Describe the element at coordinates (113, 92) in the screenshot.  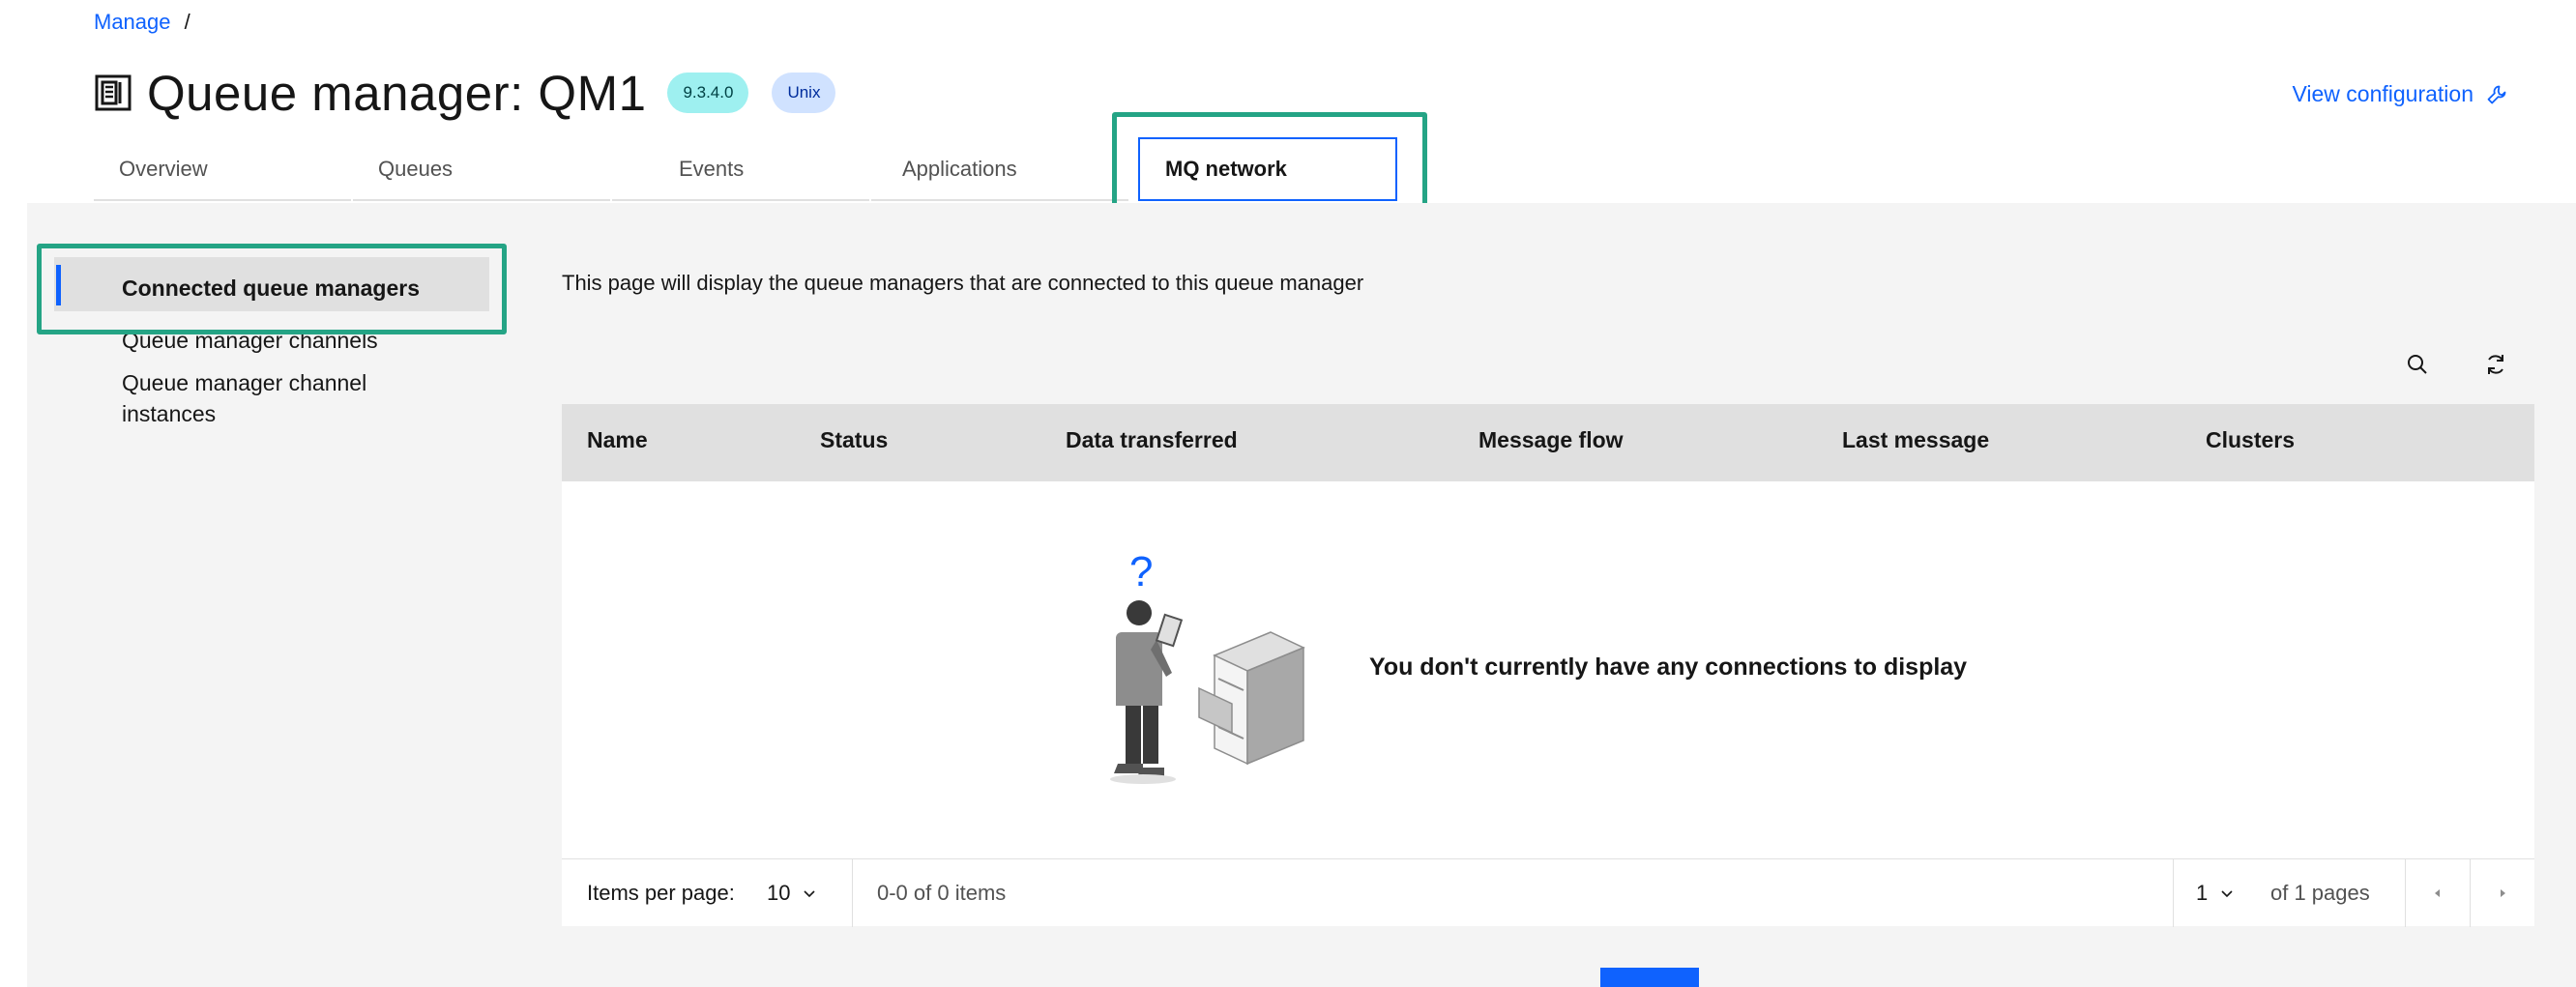
I see `queue-manager-icon` at that location.